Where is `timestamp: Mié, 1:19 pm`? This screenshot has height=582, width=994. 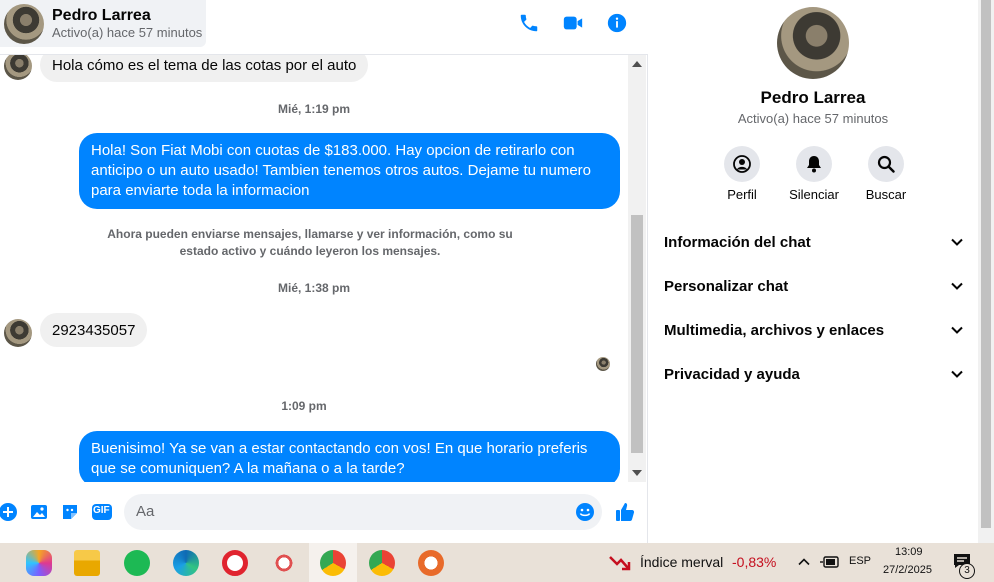 timestamp: Mié, 1:19 pm is located at coordinates (314, 109).